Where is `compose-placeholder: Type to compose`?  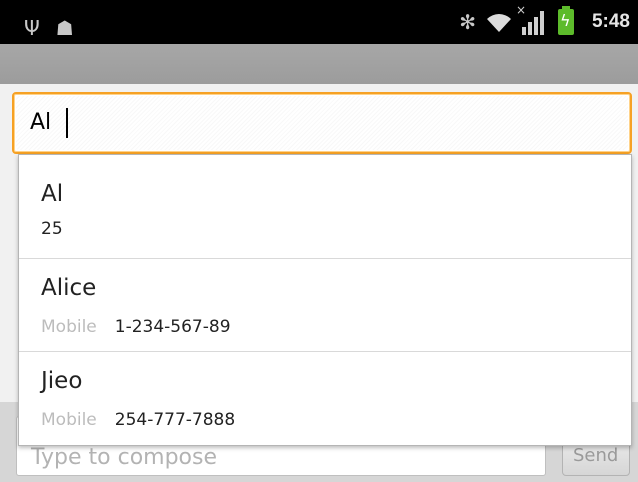 compose-placeholder: Type to compose is located at coordinates (124, 457).